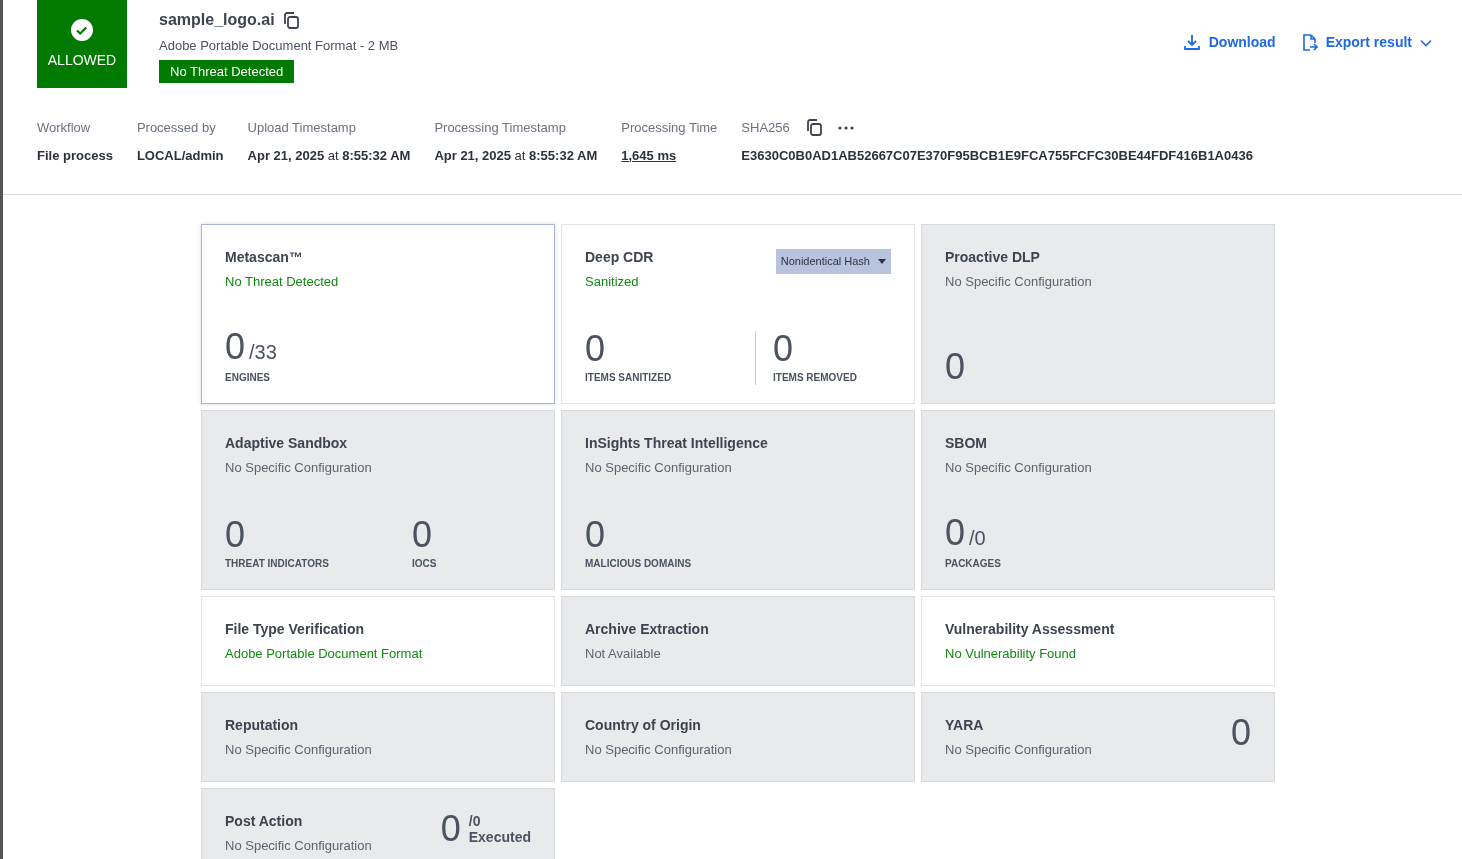 The height and width of the screenshot is (859, 1462). What do you see at coordinates (279, 46) in the screenshot?
I see `file-description: Adobe Portable Document Format - 2 MB` at bounding box center [279, 46].